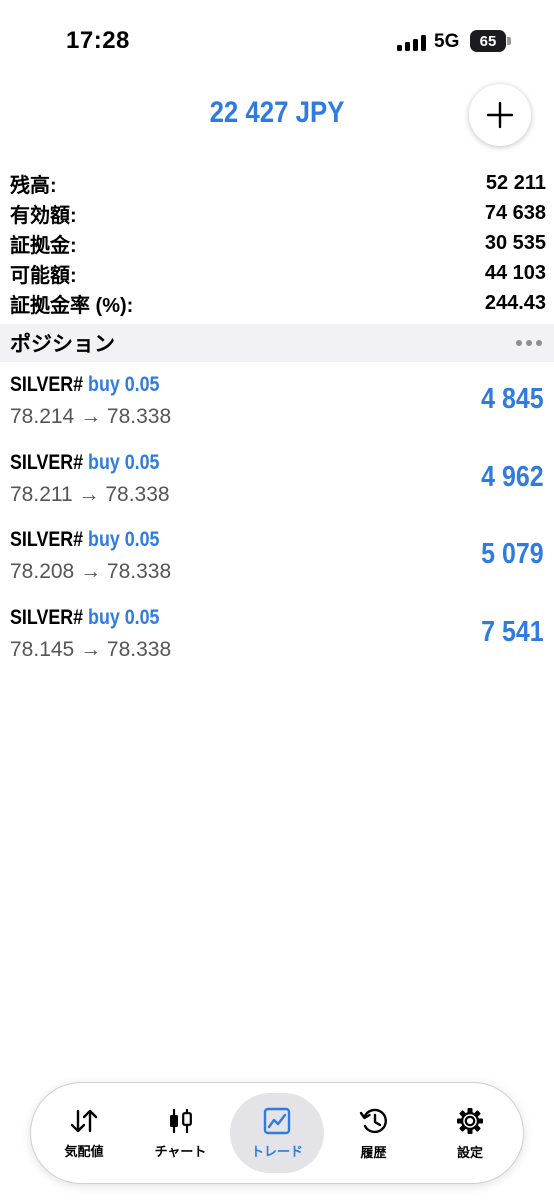  I want to click on history-icon, so click(373, 1120).